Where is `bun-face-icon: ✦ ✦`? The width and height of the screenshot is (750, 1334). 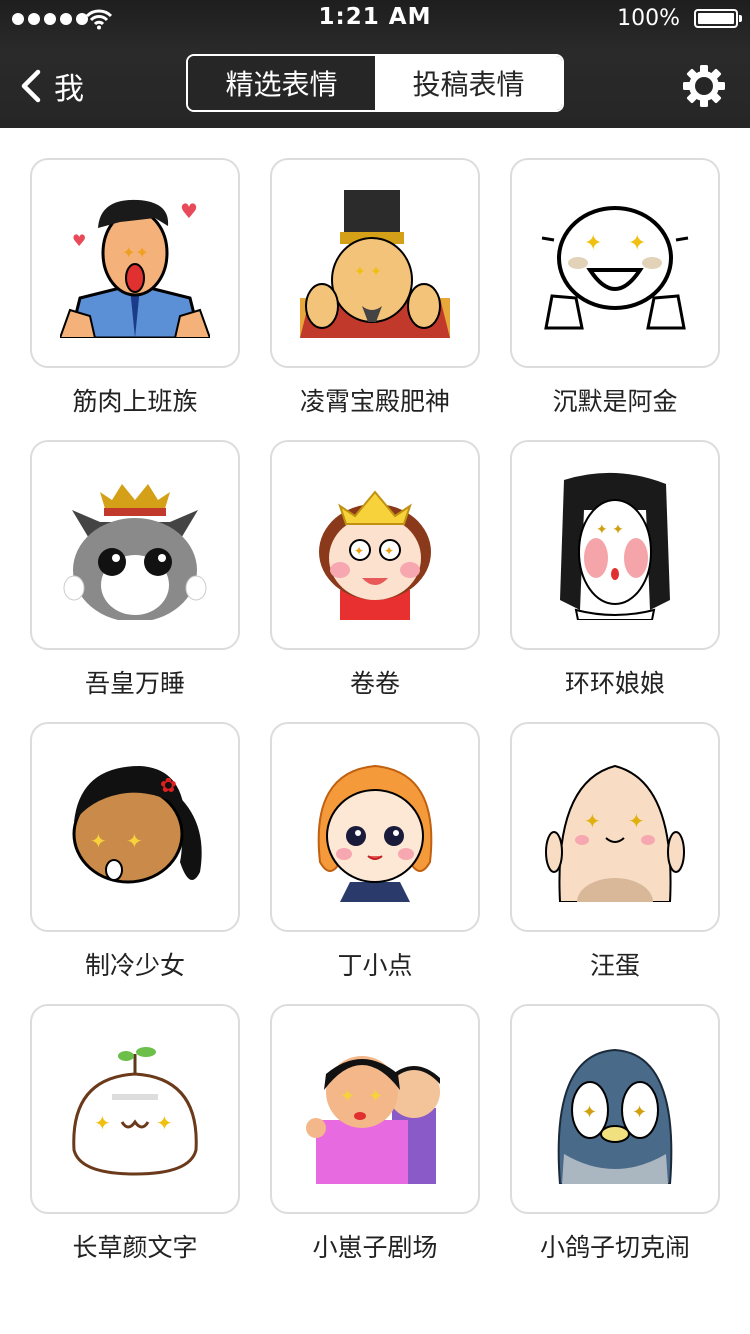 bun-face-icon: ✦ ✦ is located at coordinates (615, 268).